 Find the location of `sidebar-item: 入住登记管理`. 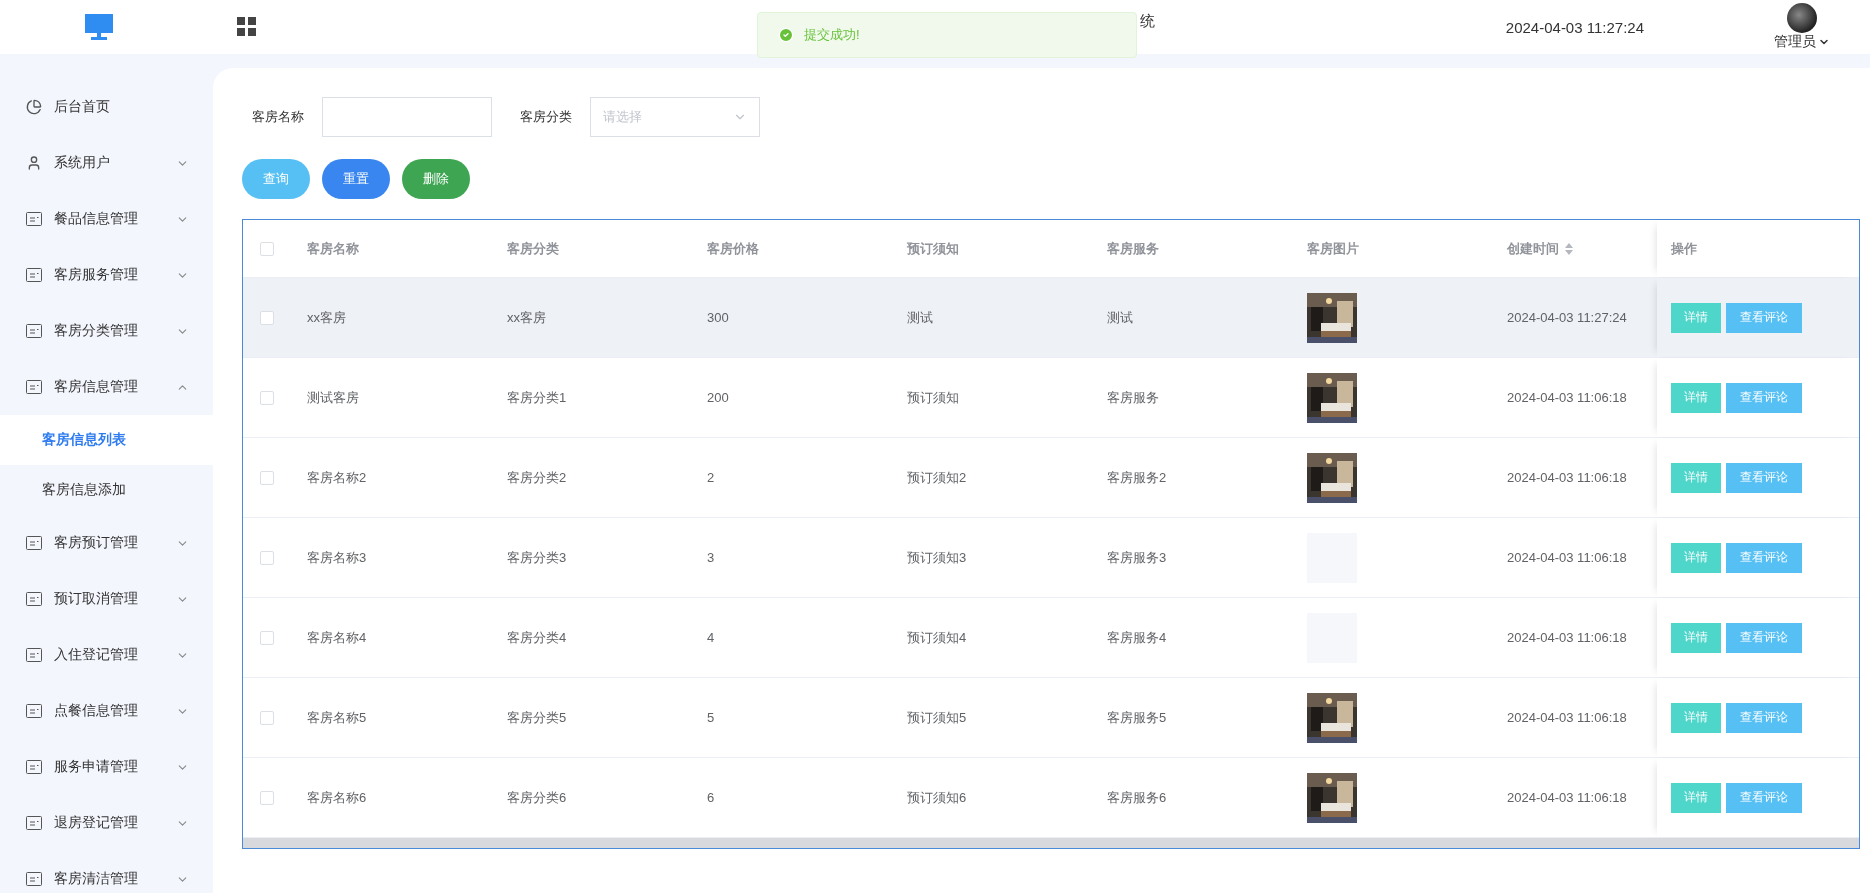

sidebar-item: 入住登记管理 is located at coordinates (106, 655).